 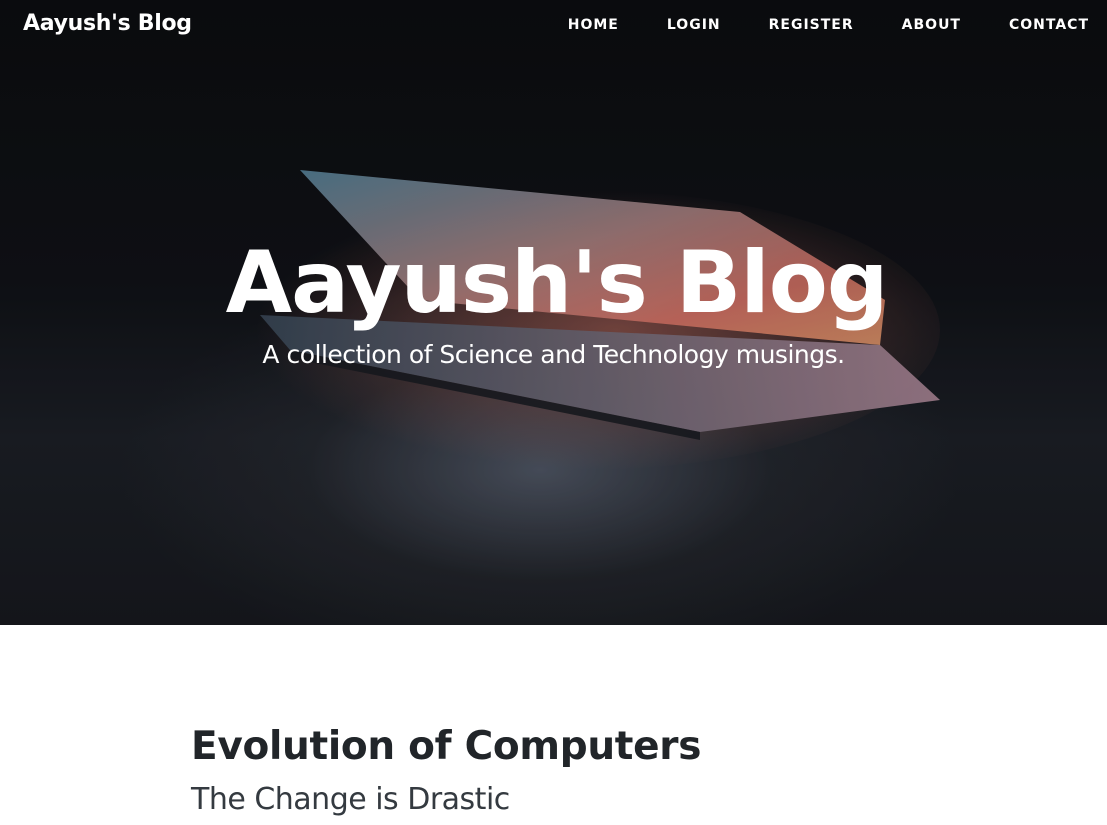 What do you see at coordinates (557, 283) in the screenshot?
I see `site-title: Aayush's Blog` at bounding box center [557, 283].